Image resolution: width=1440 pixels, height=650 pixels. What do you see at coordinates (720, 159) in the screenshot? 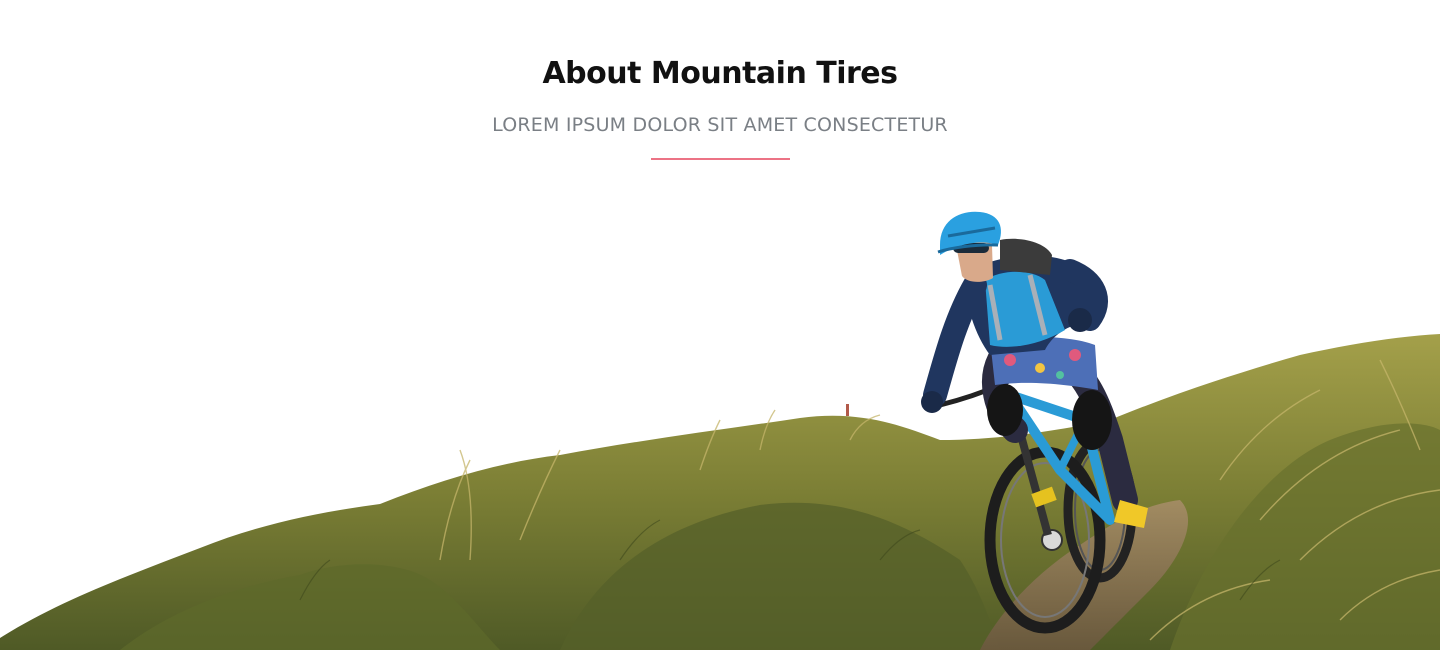
I see `title-divider` at bounding box center [720, 159].